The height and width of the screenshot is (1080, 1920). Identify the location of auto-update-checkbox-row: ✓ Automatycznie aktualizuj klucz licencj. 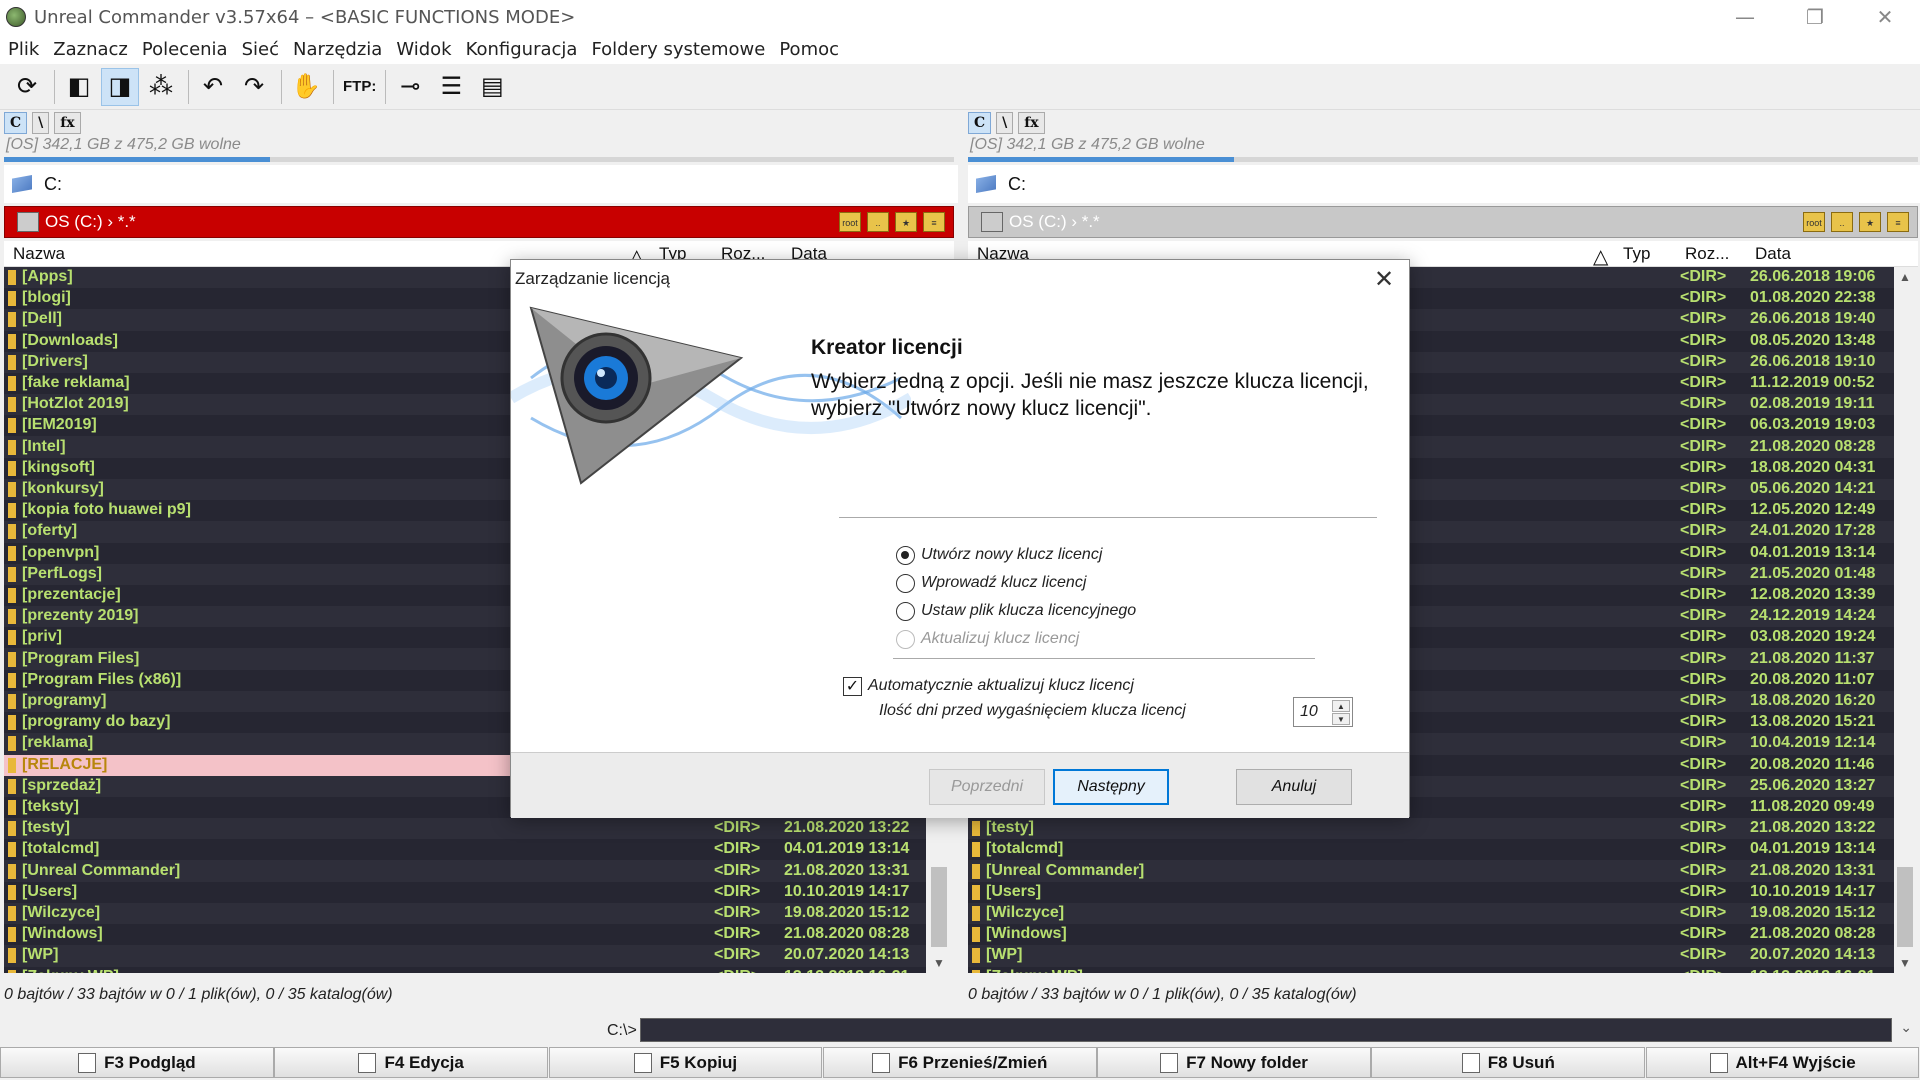
(988, 686).